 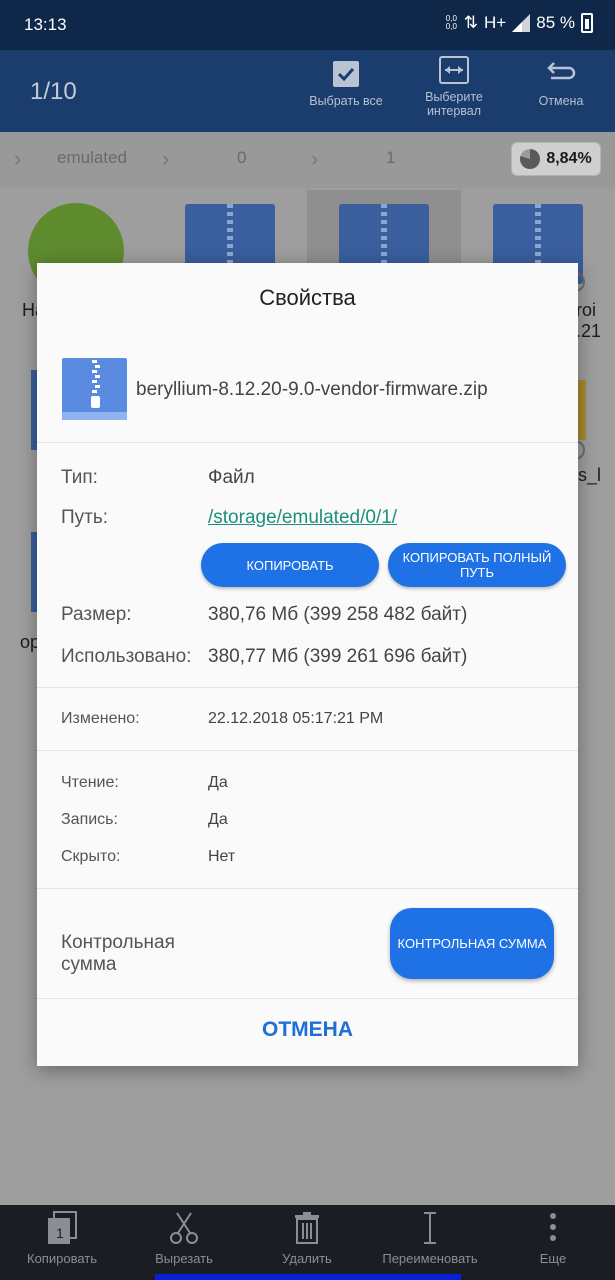 I want to click on type-value: Файл, so click(x=231, y=477).